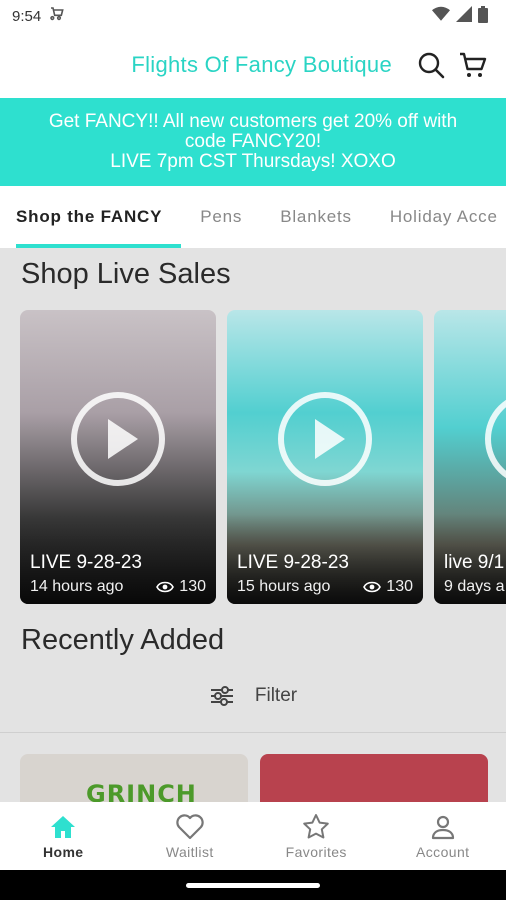 Image resolution: width=506 pixels, height=900 pixels. What do you see at coordinates (374, 778) in the screenshot?
I see `product-card` at bounding box center [374, 778].